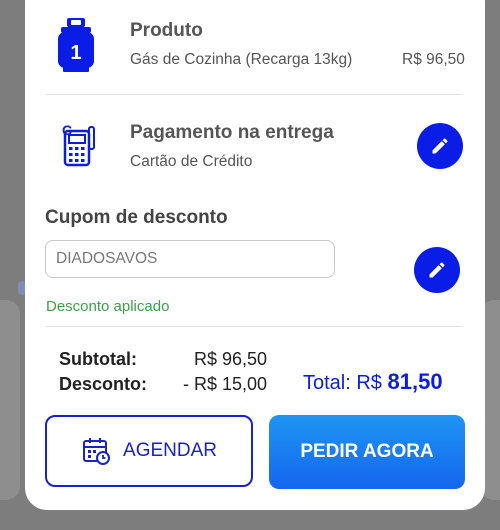 The width and height of the screenshot is (500, 530). What do you see at coordinates (166, 30) in the screenshot?
I see `product-title: Produto` at bounding box center [166, 30].